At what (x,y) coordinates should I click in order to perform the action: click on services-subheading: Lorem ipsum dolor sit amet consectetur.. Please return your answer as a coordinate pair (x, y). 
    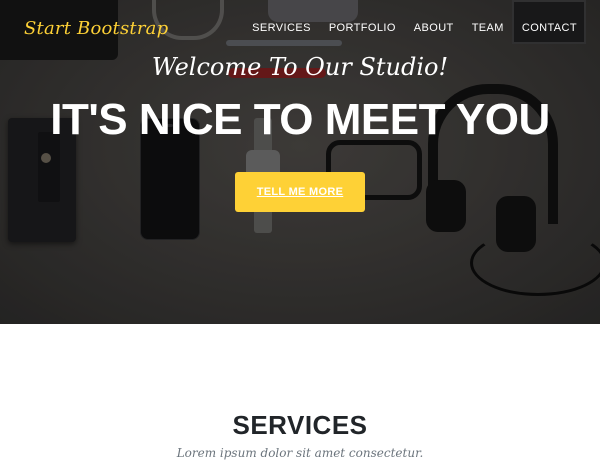
    Looking at the image, I should click on (300, 453).